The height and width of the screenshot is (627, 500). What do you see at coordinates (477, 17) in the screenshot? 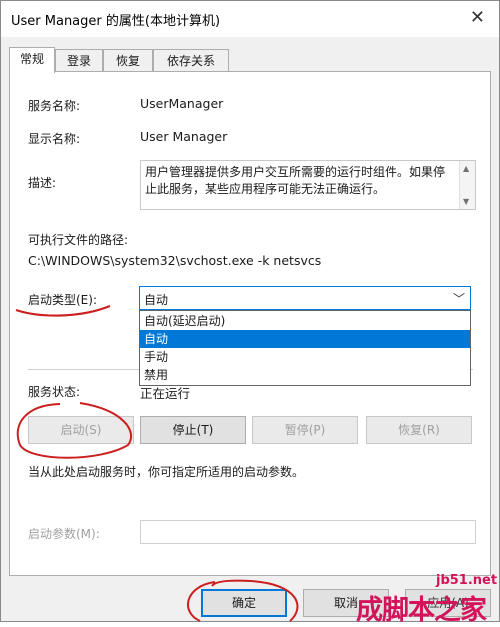
I see `close-icon: ✕` at bounding box center [477, 17].